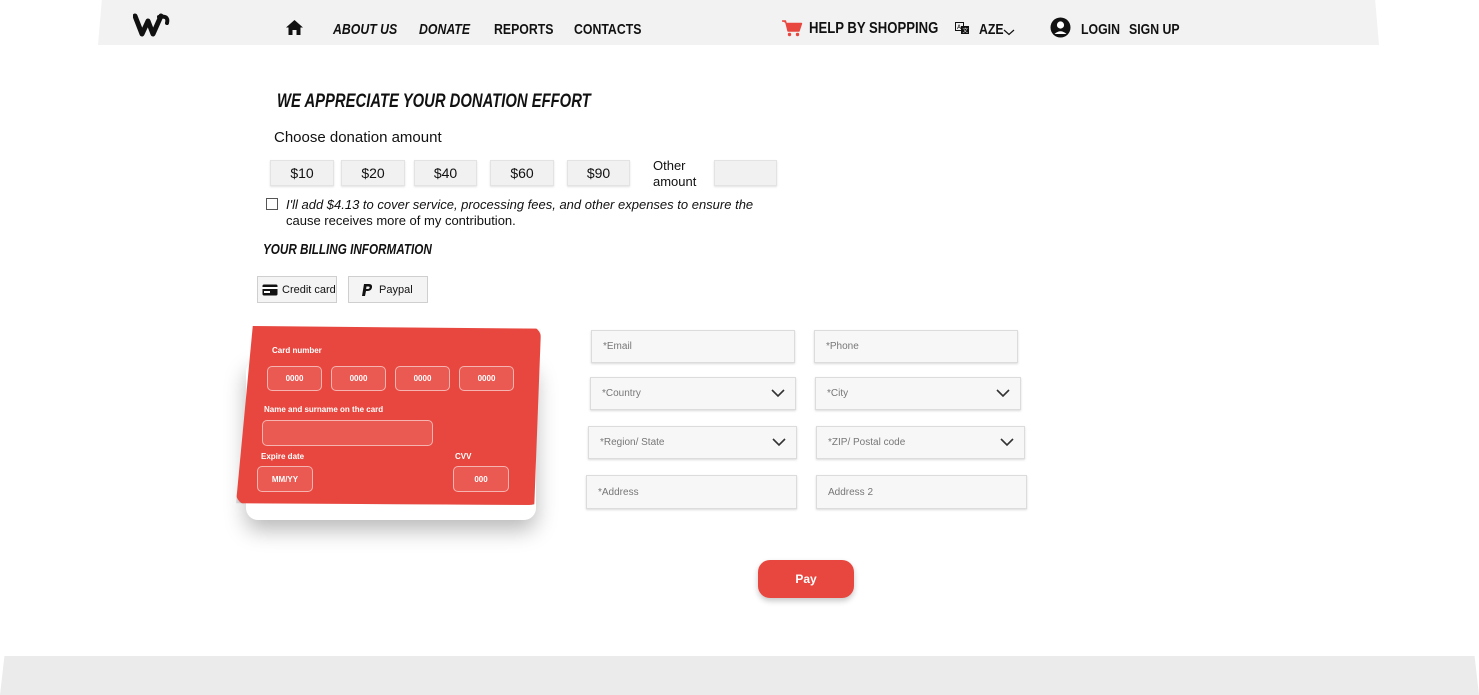 This screenshot has width=1479, height=695. I want to click on nav-help-by-shopping: HELP BY SHOPPING, so click(873, 29).